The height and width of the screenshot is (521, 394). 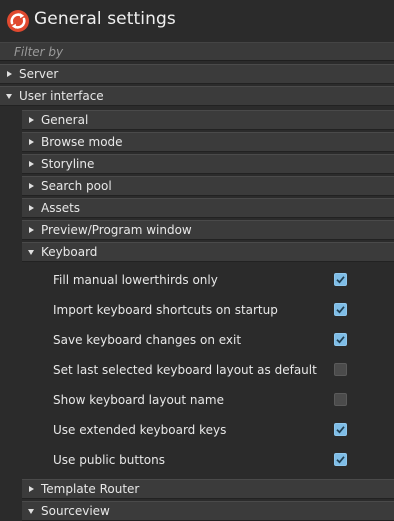 I want to click on filter-bar, so click(x=197, y=51).